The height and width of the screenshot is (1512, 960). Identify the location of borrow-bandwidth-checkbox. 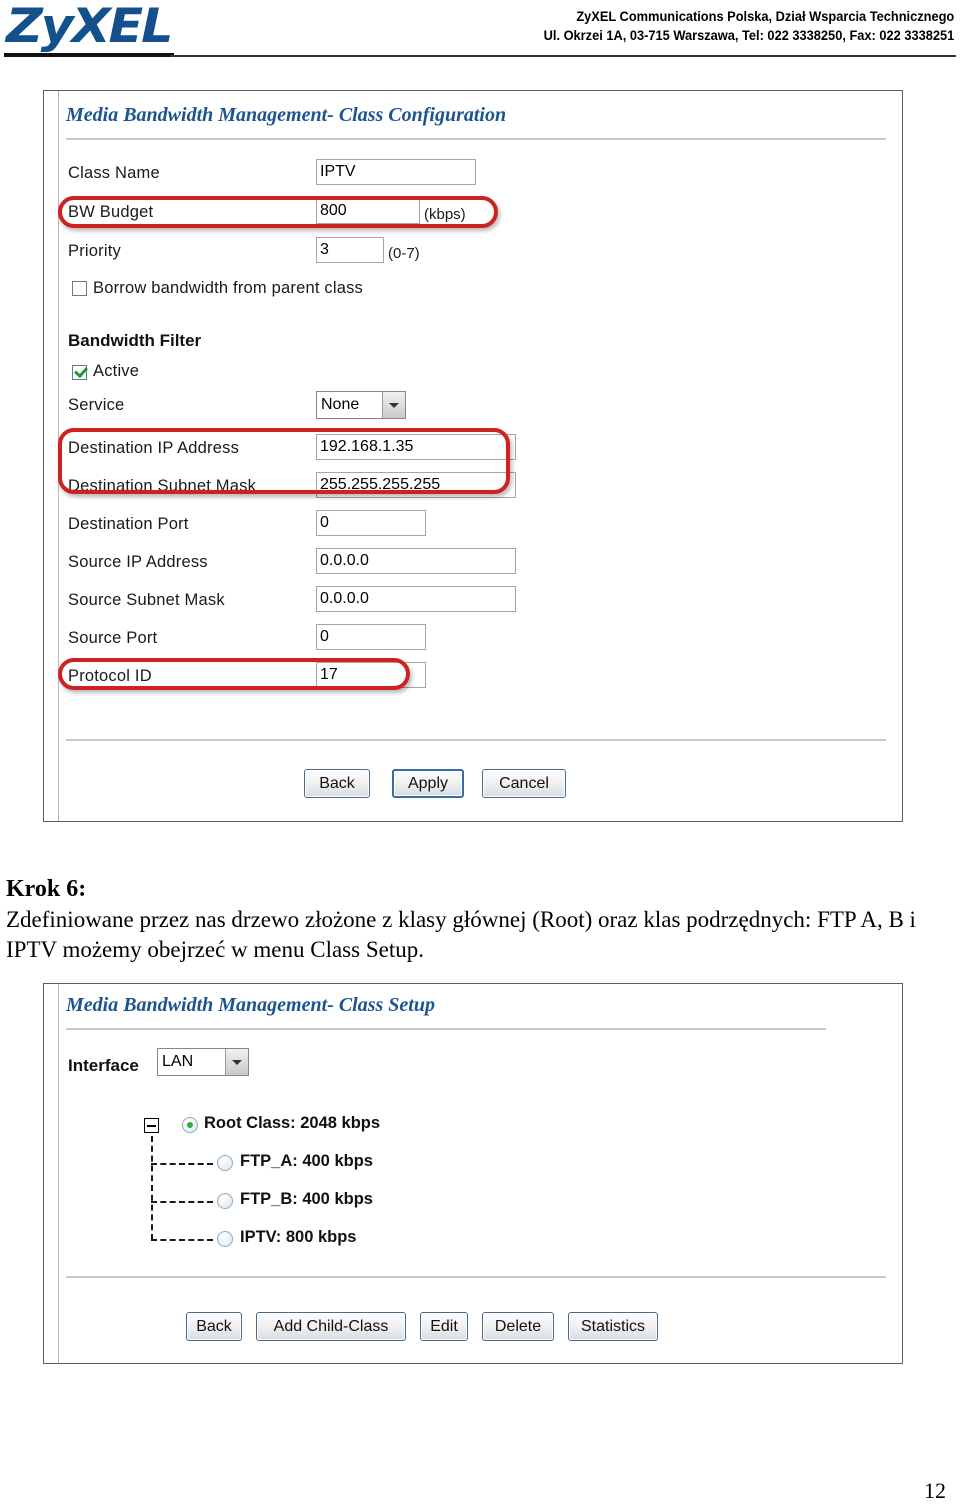
(79, 288).